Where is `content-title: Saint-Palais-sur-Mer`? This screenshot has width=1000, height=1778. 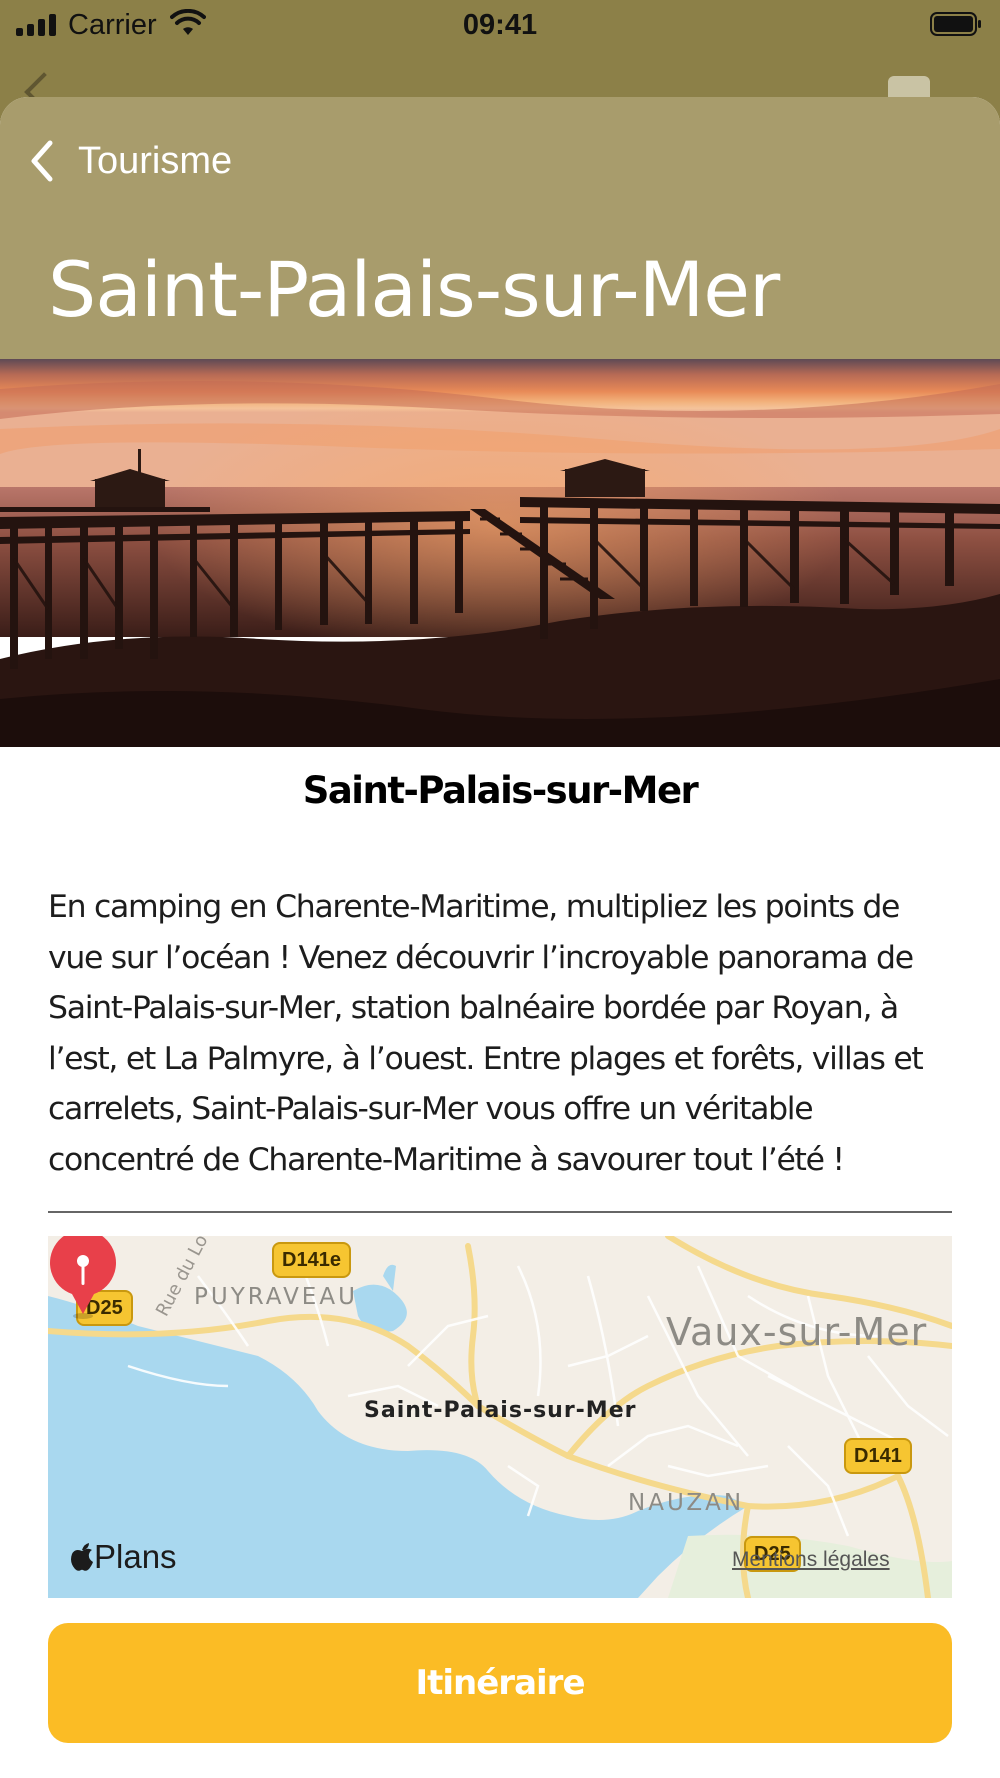 content-title: Saint-Palais-sur-Mer is located at coordinates (500, 790).